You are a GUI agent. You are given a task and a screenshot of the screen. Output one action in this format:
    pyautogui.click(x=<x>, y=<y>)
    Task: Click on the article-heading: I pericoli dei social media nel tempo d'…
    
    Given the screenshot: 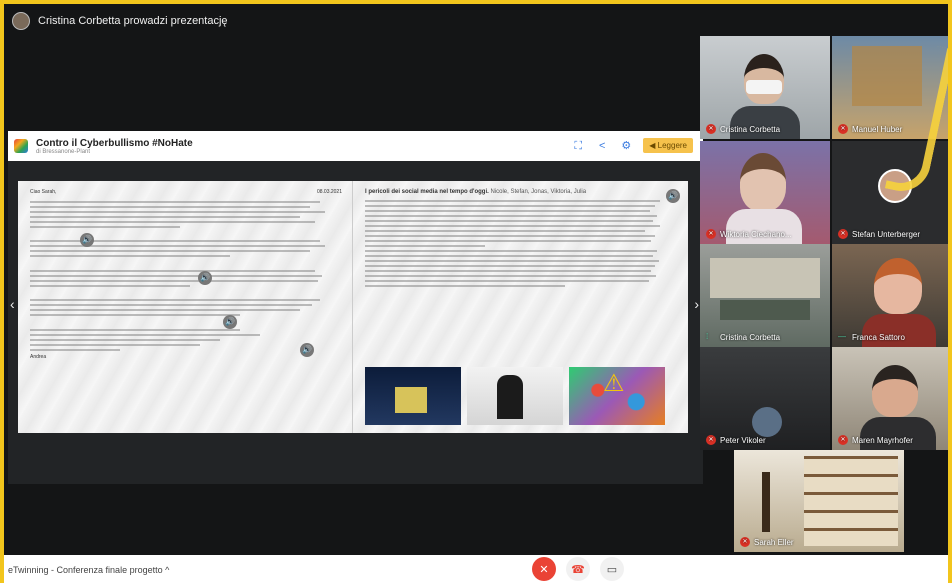 What is the action you would take?
    pyautogui.click(x=520, y=192)
    